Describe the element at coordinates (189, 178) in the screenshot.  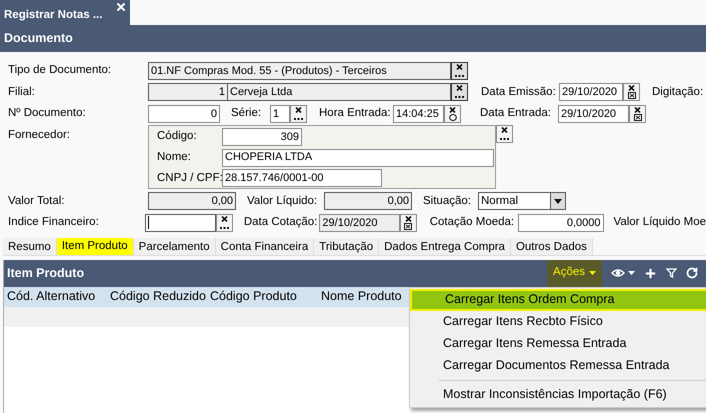
I see `field-label: CNPJ / CPF:` at that location.